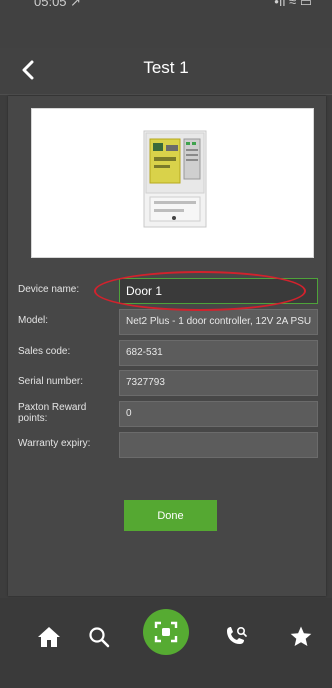  I want to click on star-icon, so click(301, 636).